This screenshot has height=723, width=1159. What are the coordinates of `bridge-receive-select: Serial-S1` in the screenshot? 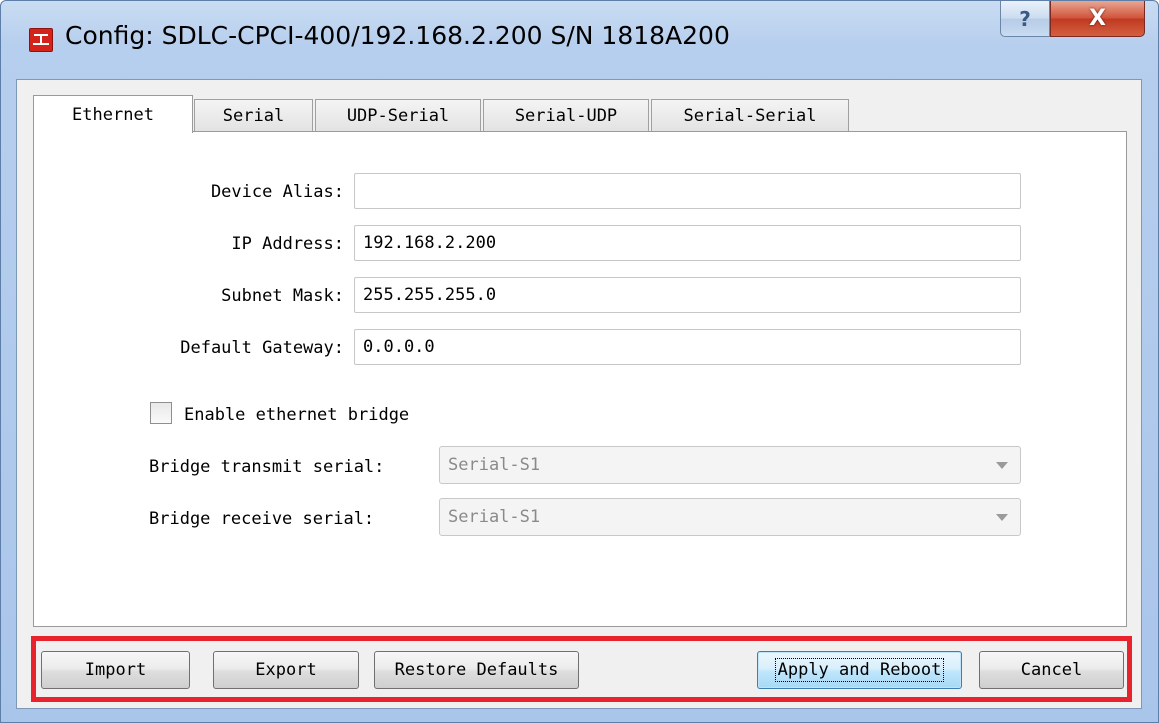 It's located at (730, 517).